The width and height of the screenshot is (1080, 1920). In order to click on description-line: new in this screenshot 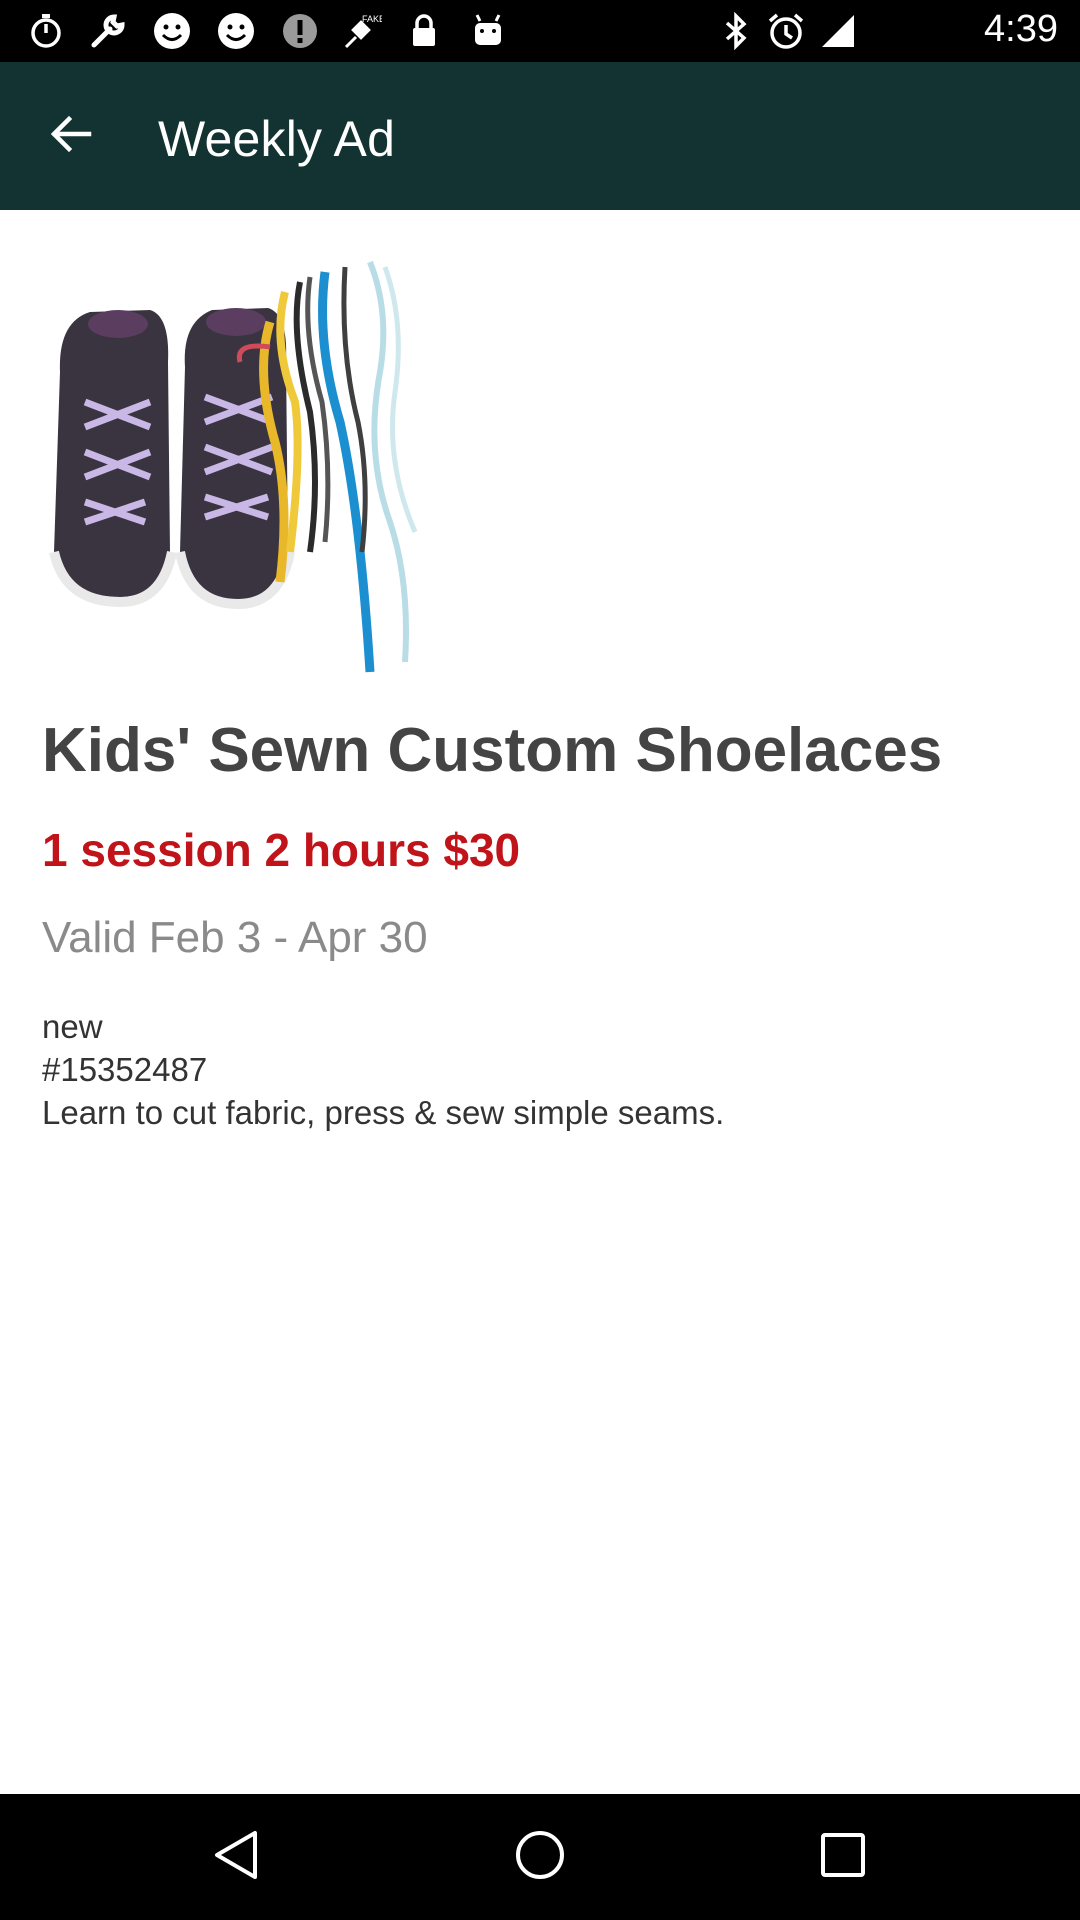, I will do `click(72, 1026)`.